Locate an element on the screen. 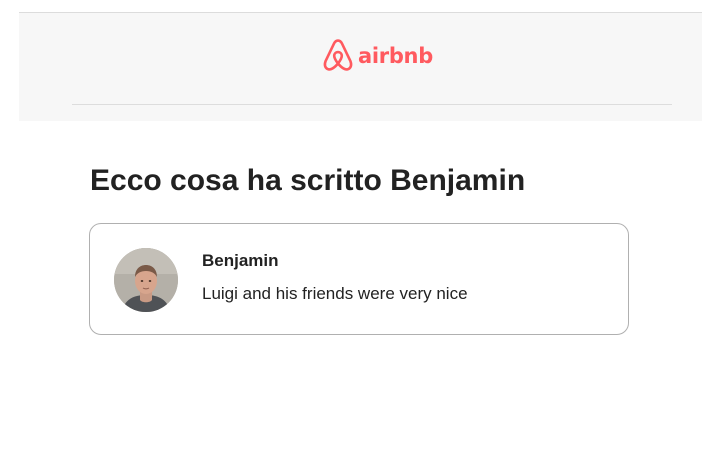 The image size is (720, 453). review-text: Luigi and his friends were very nice is located at coordinates (335, 293).